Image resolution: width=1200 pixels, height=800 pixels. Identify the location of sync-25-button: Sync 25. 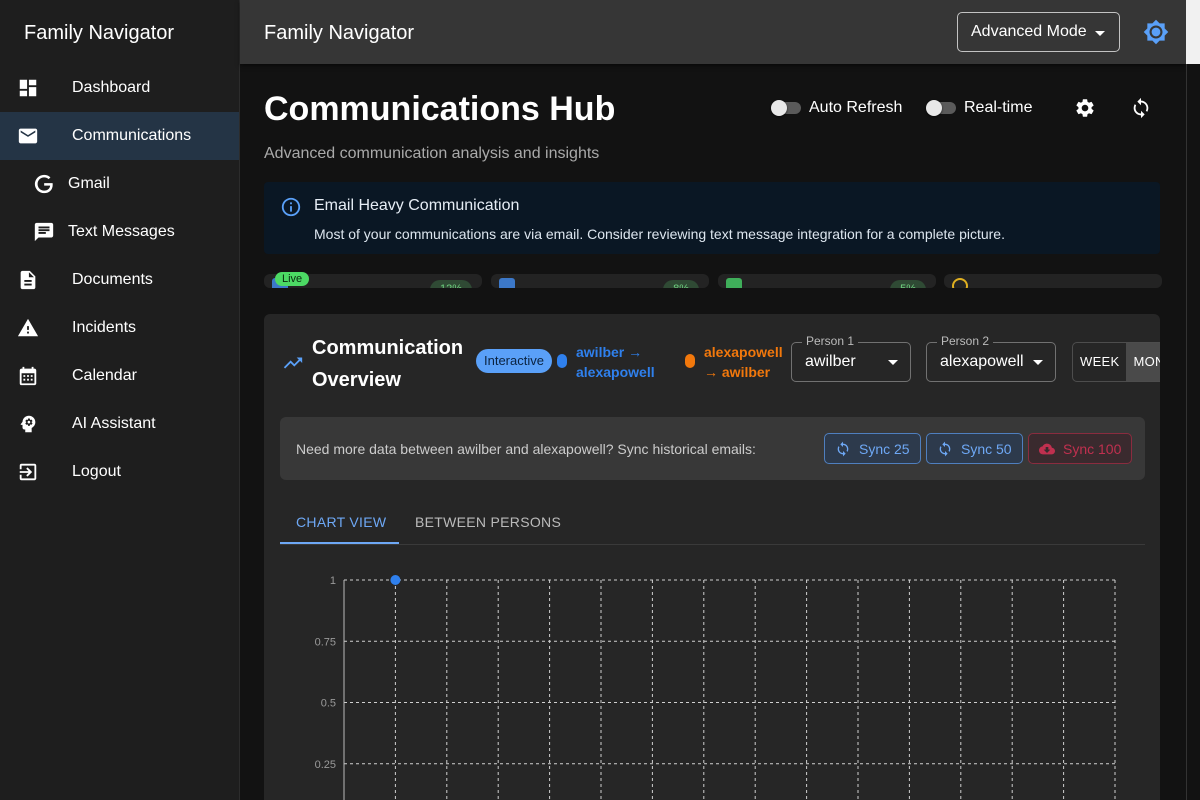
(872, 448).